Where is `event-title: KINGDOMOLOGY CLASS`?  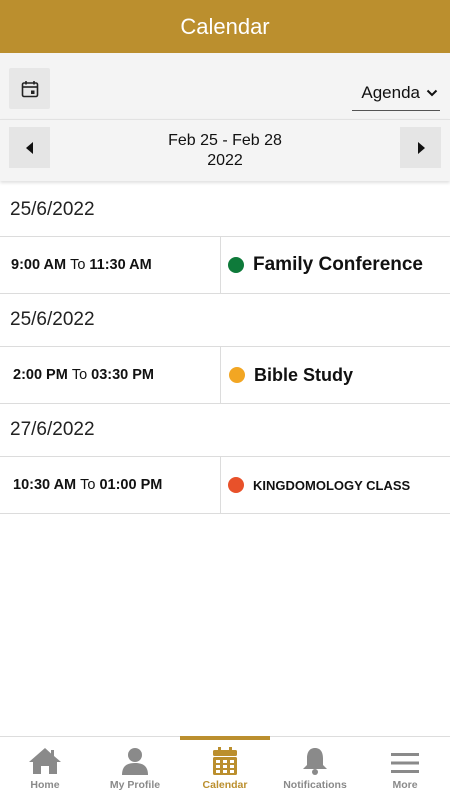
event-title: KINGDOMOLOGY CLASS is located at coordinates (332, 485).